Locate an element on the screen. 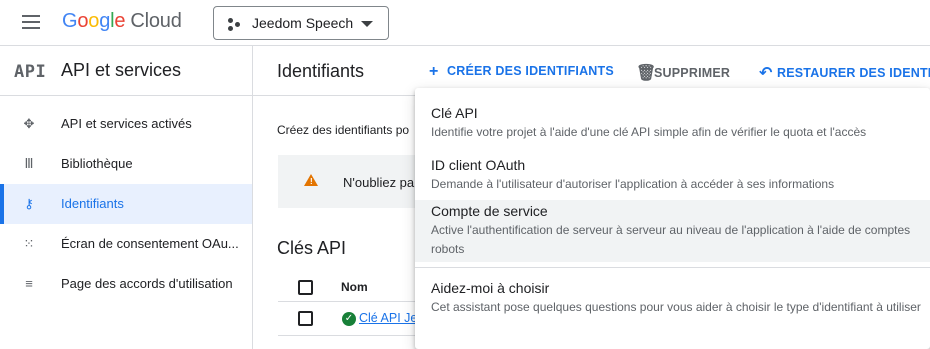  delete-button: 🗑SUPPRIMER is located at coordinates (683, 73).